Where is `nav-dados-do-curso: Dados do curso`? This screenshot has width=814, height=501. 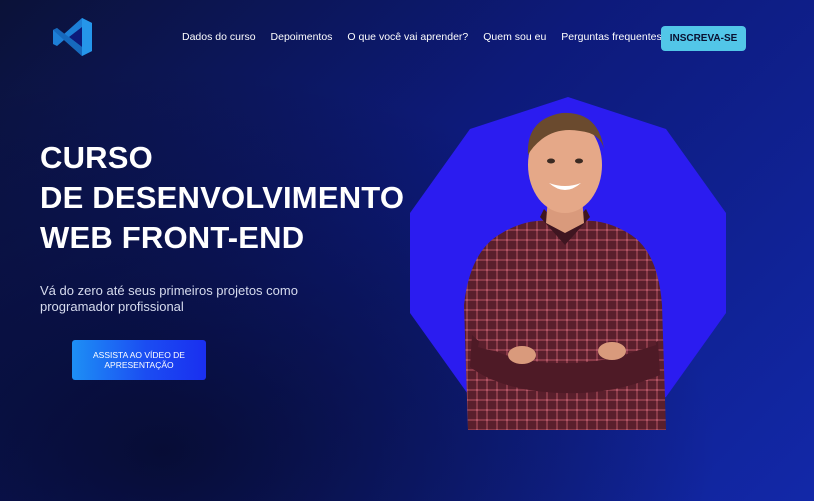
nav-dados-do-curso: Dados do curso is located at coordinates (219, 37).